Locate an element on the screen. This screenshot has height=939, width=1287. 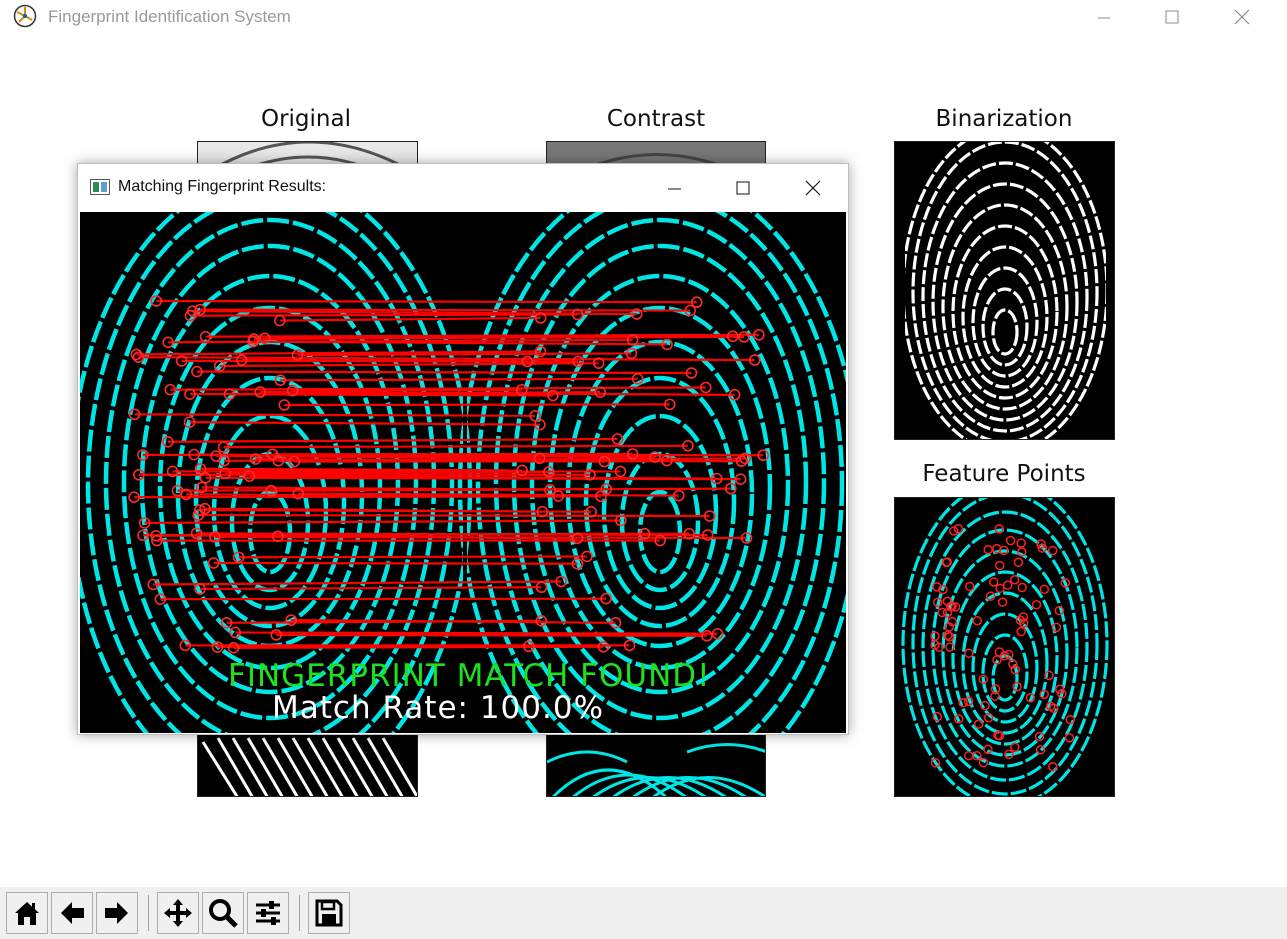
save-button is located at coordinates (329, 913).